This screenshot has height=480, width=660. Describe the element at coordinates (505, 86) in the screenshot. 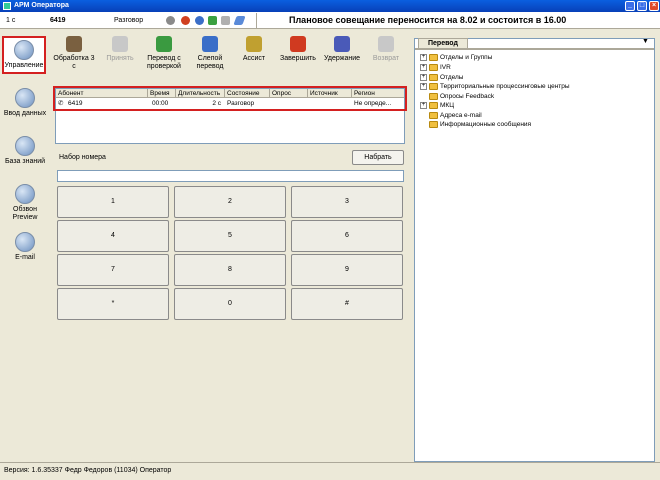

I see `tree-item-label: Территориальные процессинговые центры` at that location.